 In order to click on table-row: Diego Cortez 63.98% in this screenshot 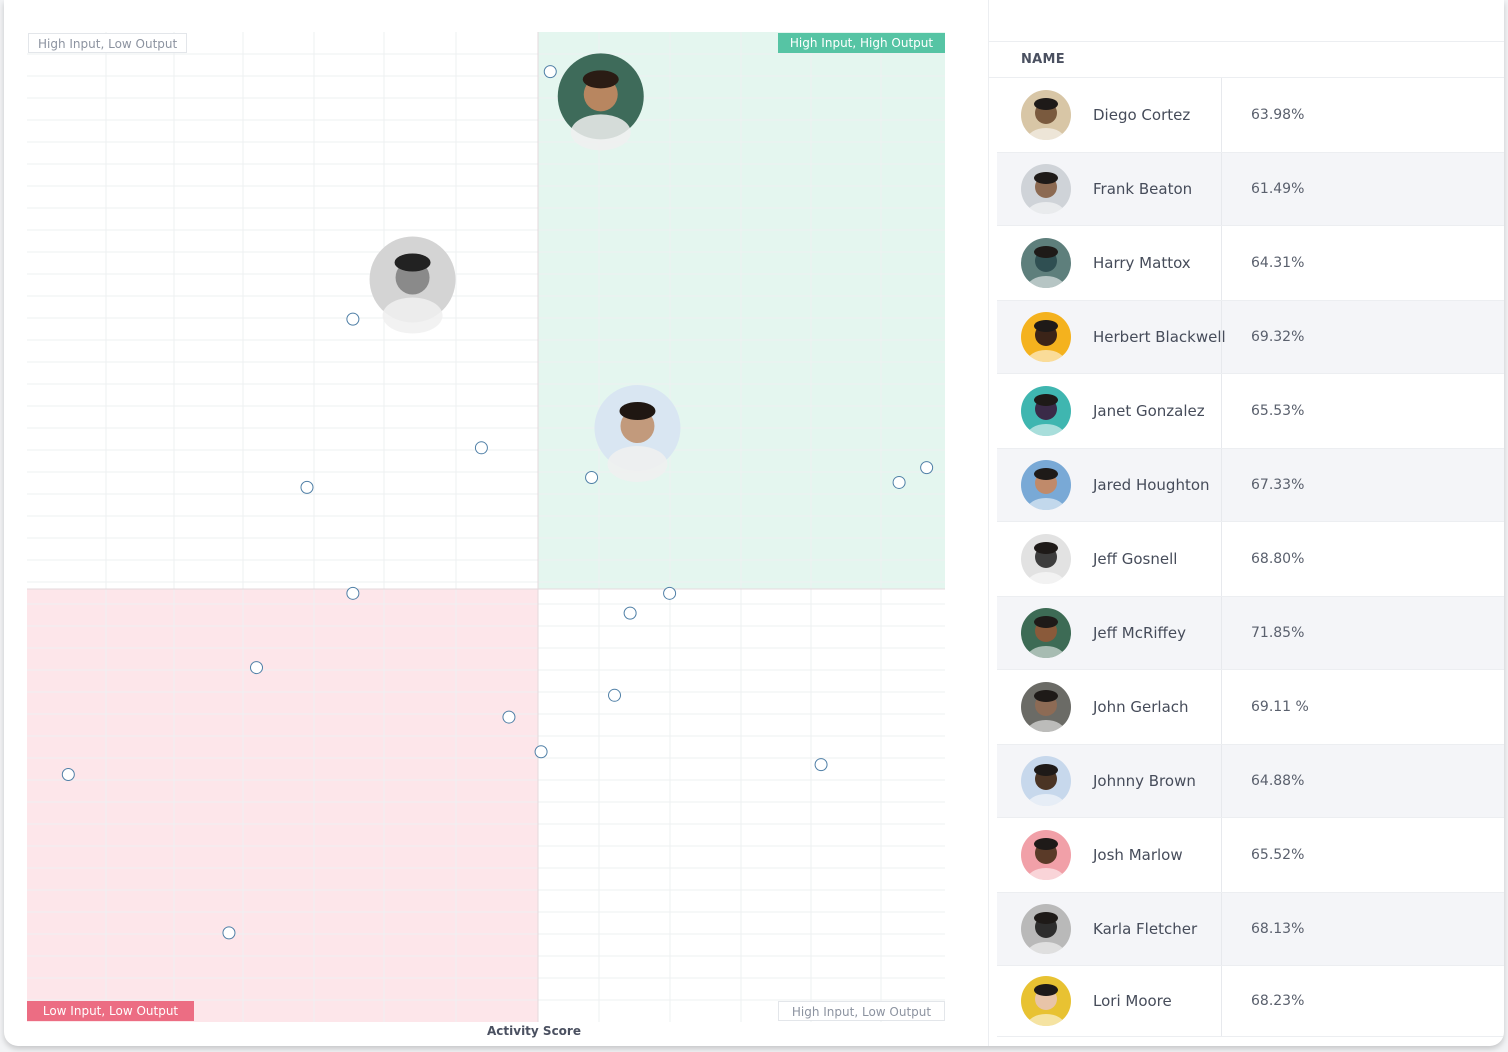, I will do `click(1250, 115)`.